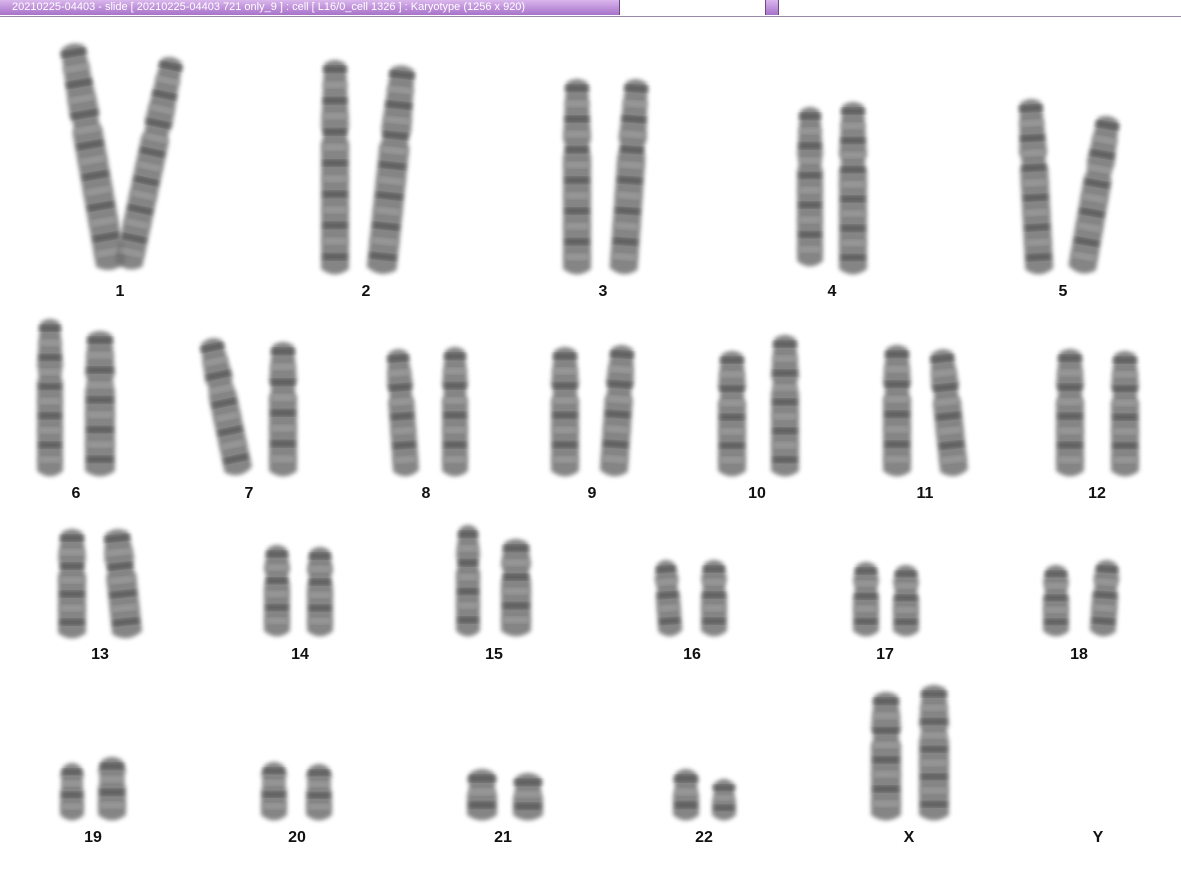 The width and height of the screenshot is (1181, 875). What do you see at coordinates (772, 7) in the screenshot?
I see `window-secondary-tab` at bounding box center [772, 7].